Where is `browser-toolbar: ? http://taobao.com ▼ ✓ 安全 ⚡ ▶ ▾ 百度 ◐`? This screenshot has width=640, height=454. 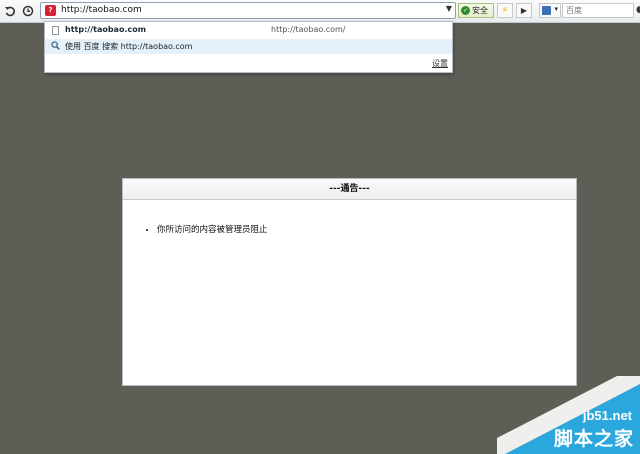
browser-toolbar: ? http://taobao.com ▼ ✓ 安全 ⚡ ▶ ▾ 百度 ◐ is located at coordinates (320, 11).